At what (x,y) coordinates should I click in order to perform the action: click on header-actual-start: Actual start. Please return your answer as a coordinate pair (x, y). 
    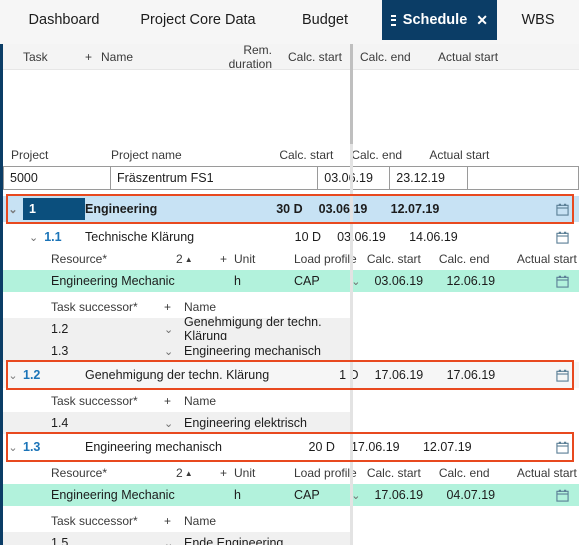
    Looking at the image, I should click on (504, 57).